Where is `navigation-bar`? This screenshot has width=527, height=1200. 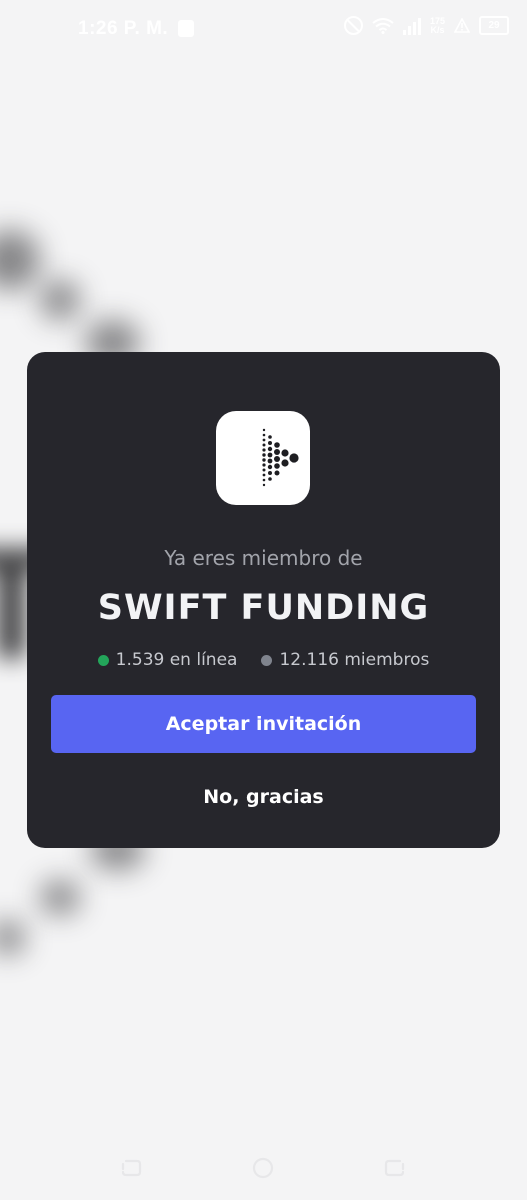 navigation-bar is located at coordinates (263, 1168).